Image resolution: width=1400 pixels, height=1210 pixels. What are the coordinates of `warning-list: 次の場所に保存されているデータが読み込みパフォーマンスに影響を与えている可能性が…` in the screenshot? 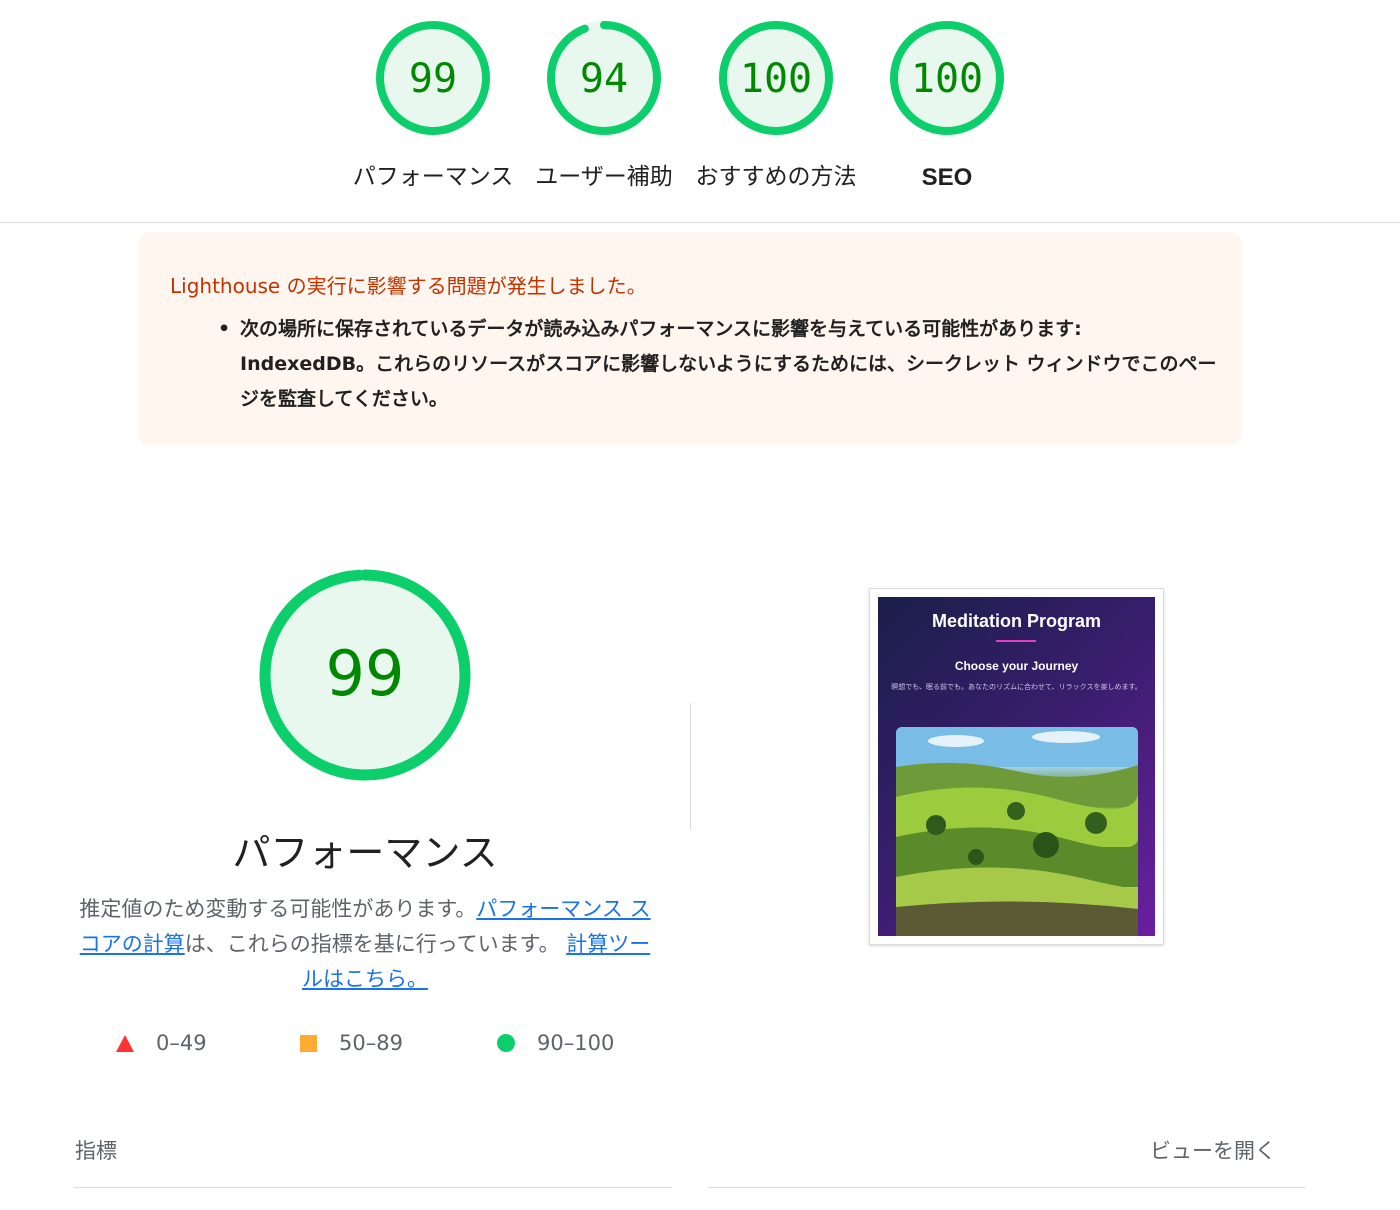 It's located at (718, 364).